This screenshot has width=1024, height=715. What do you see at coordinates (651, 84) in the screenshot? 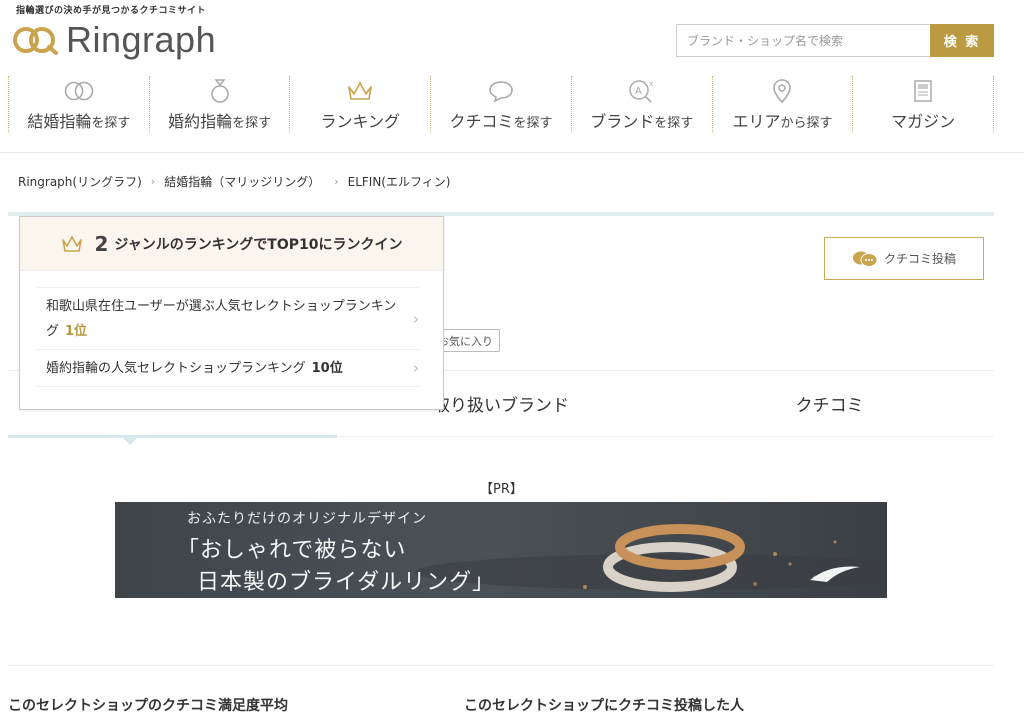
I see `svg-text: x` at bounding box center [651, 84].